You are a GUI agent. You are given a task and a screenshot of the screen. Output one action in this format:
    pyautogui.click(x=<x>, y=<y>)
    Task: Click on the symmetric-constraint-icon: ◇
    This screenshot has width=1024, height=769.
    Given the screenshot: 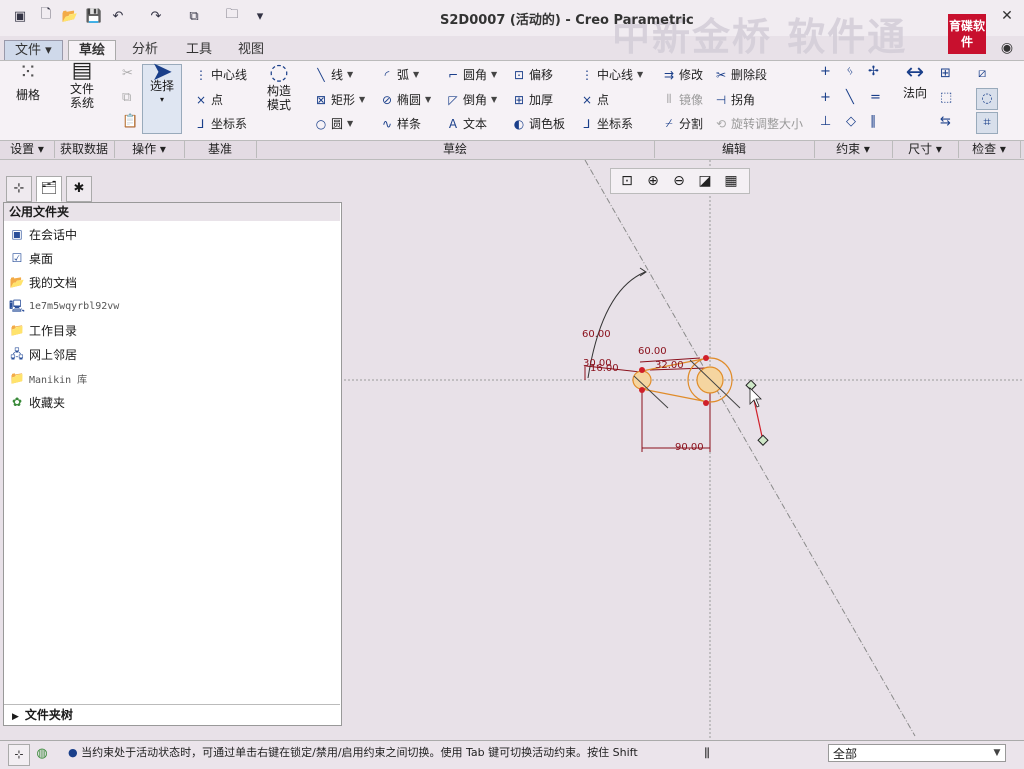 What is the action you would take?
    pyautogui.click(x=851, y=121)
    